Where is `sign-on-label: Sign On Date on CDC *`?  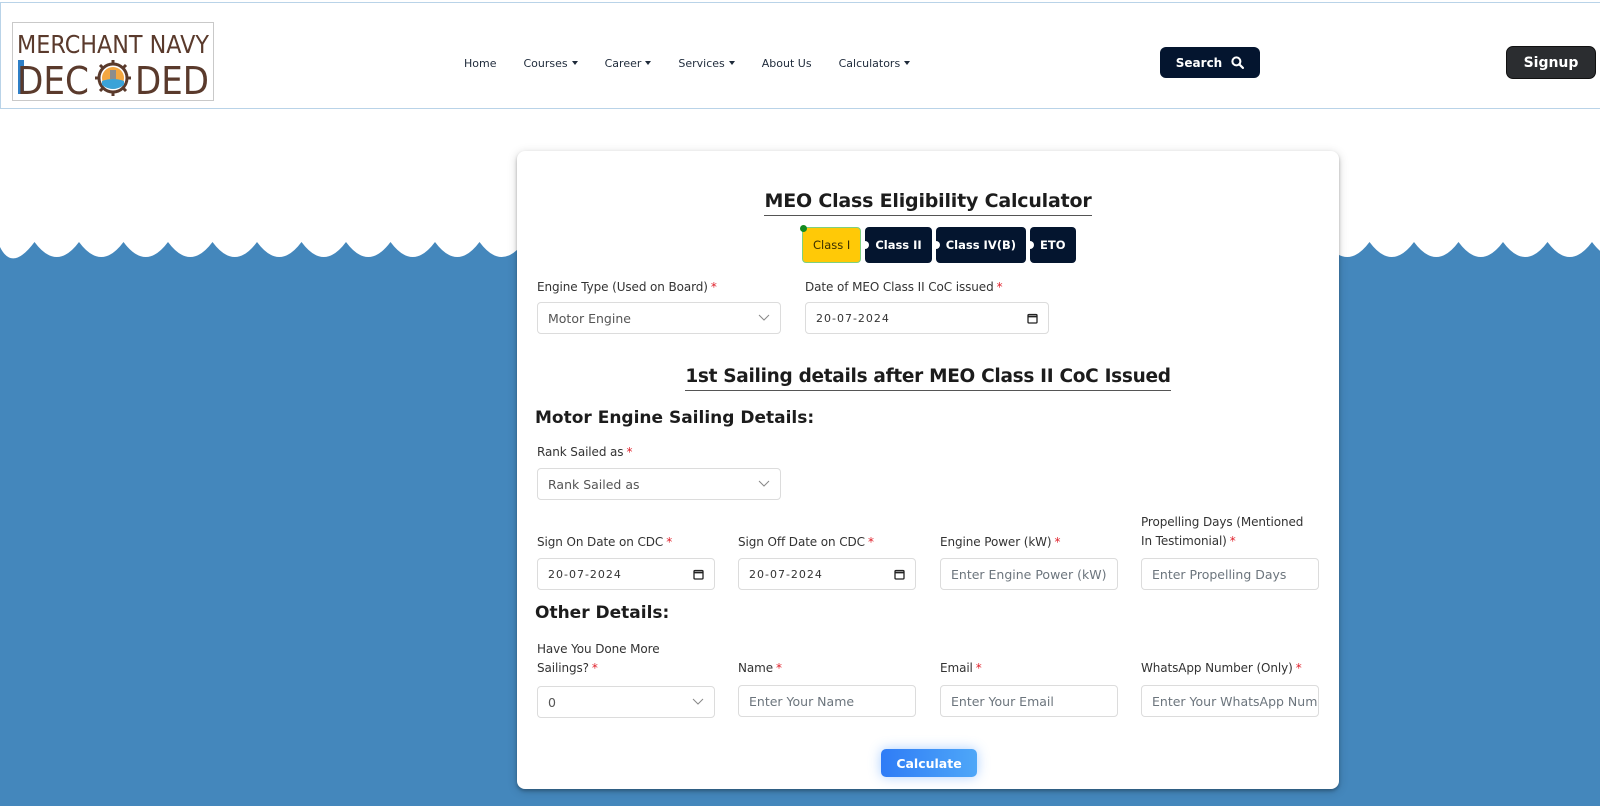 sign-on-label: Sign On Date on CDC * is located at coordinates (604, 542).